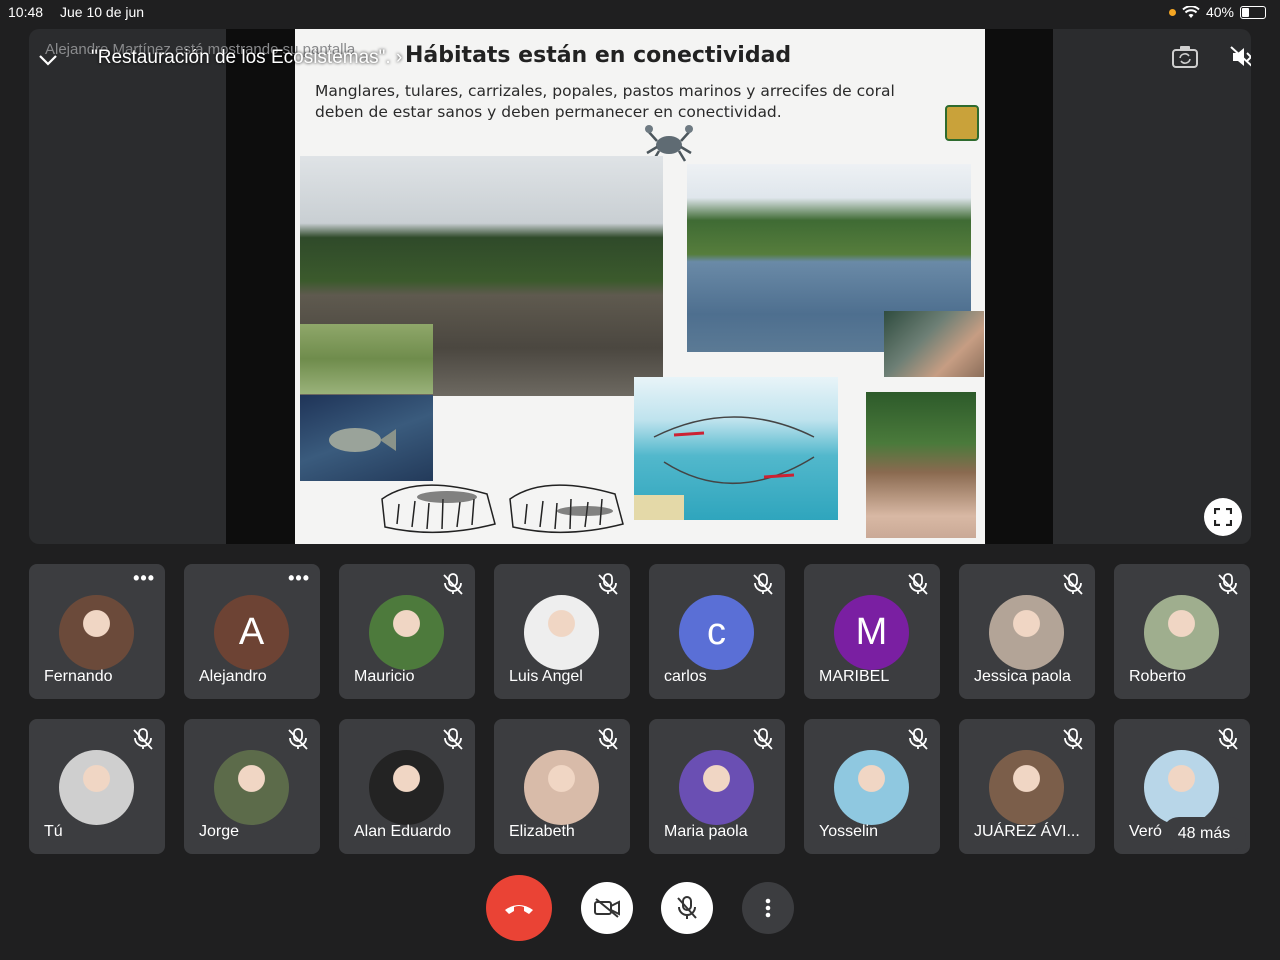 The image size is (1280, 960). What do you see at coordinates (26, 12) in the screenshot?
I see `status-time: 10:48` at bounding box center [26, 12].